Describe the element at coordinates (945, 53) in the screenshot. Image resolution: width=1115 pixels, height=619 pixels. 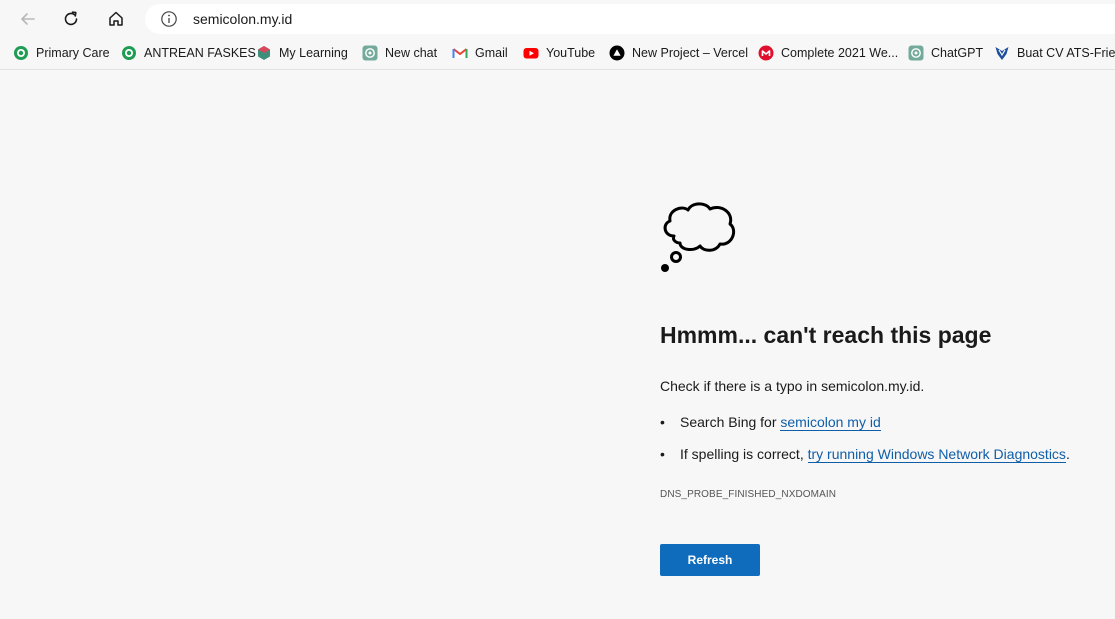
I see `bookmark-chatgpt: ChatGPT` at that location.